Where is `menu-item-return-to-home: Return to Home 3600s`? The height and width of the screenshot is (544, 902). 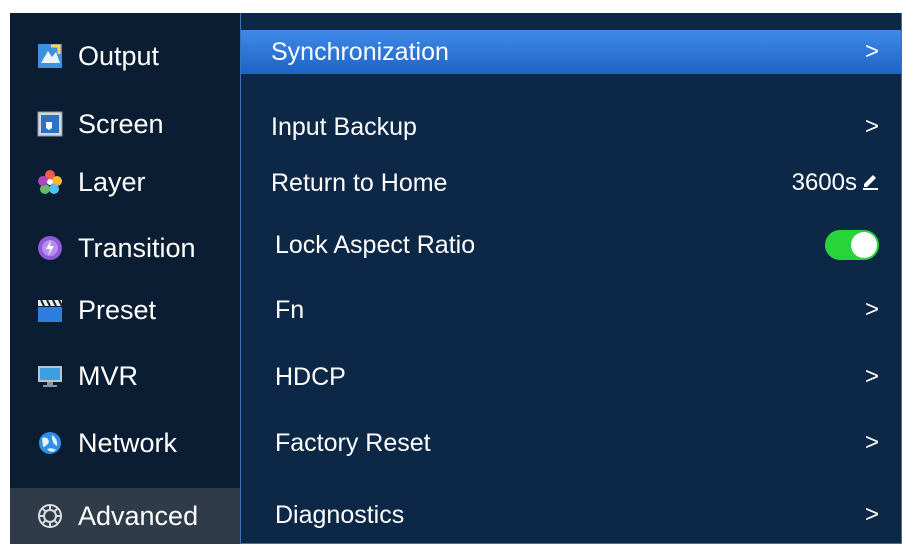
menu-item-return-to-home: Return to Home 3600s is located at coordinates (571, 183).